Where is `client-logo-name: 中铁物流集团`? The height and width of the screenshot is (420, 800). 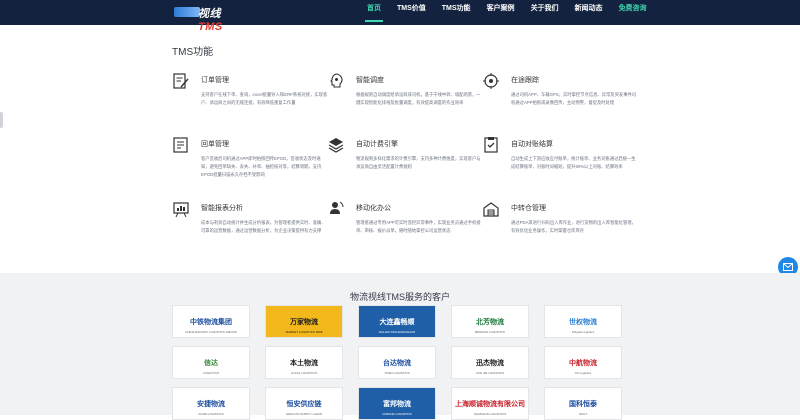
client-logo-name: 中铁物流集团 is located at coordinates (211, 322).